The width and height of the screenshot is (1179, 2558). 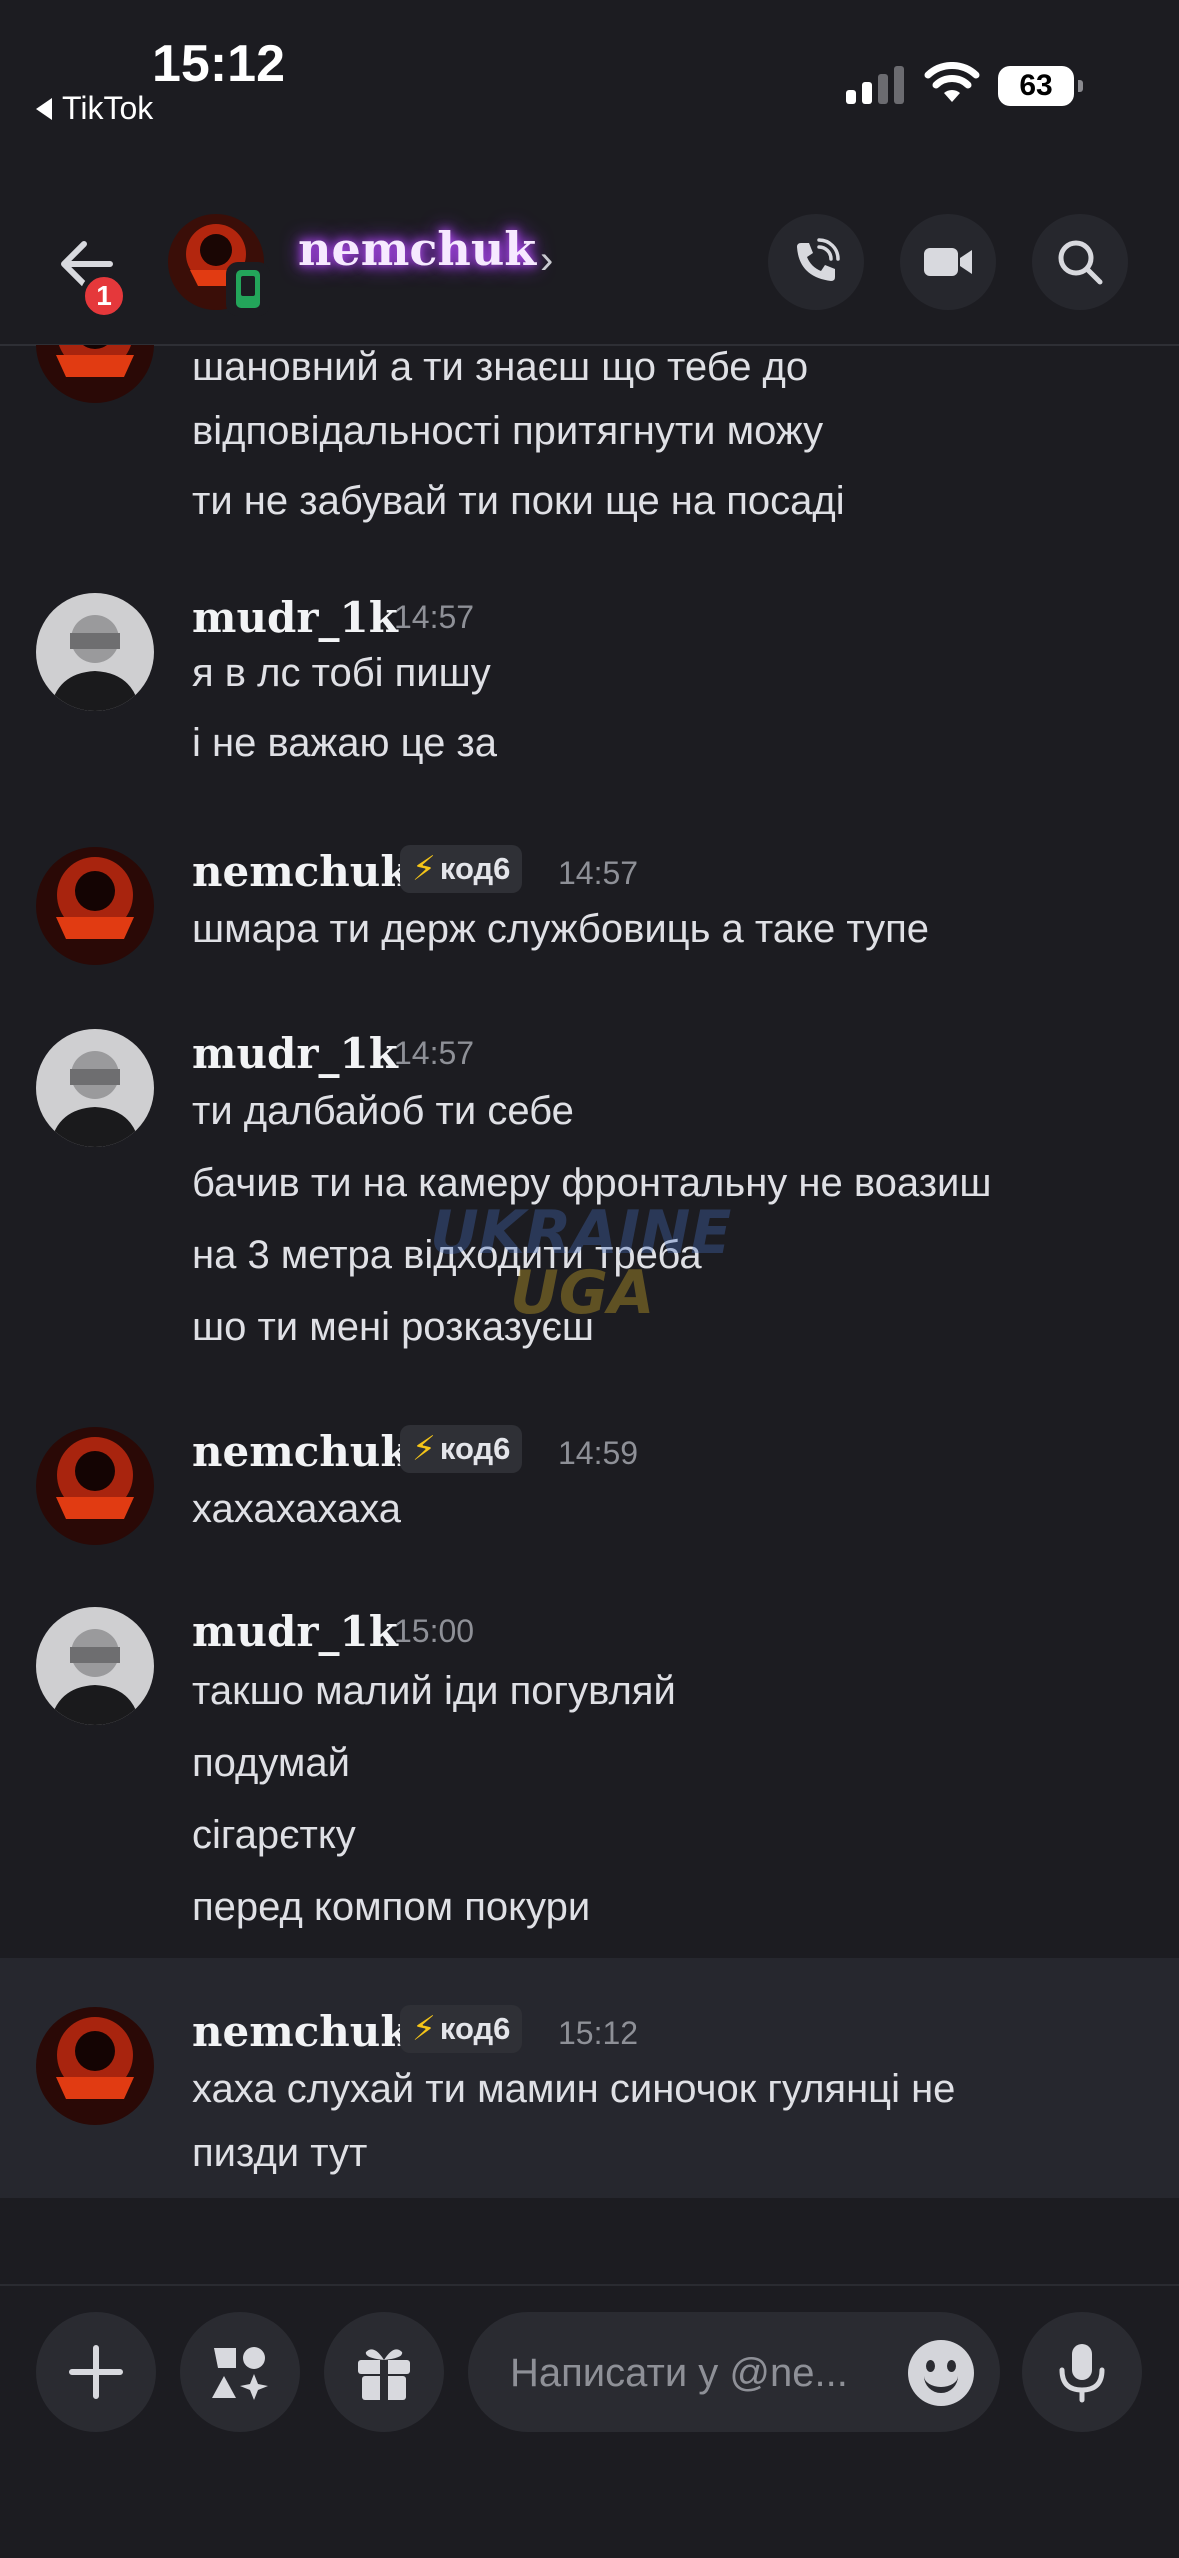 I want to click on phone-icon, so click(x=818, y=259).